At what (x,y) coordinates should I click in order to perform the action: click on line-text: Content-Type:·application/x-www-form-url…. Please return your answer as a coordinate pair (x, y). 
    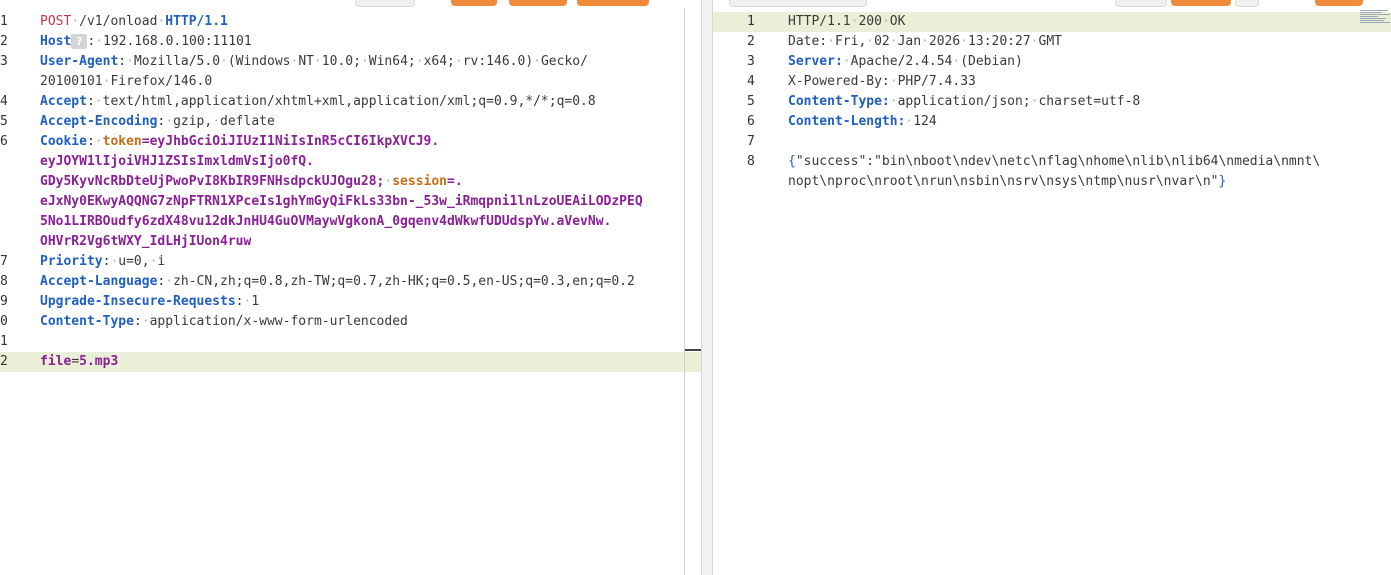
    Looking at the image, I should click on (368, 322).